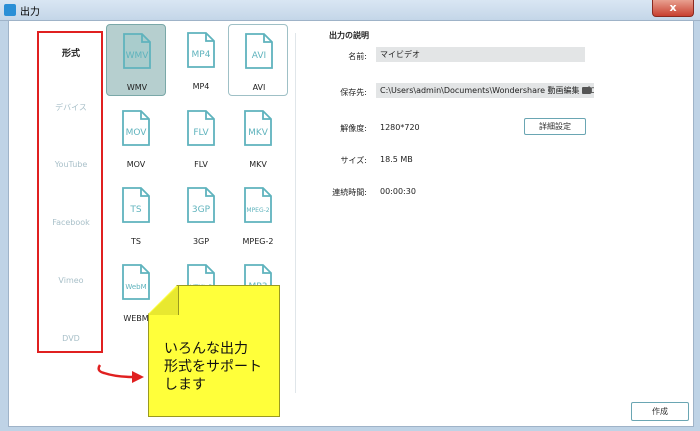 The height and width of the screenshot is (431, 700). I want to click on info-title: 出力の説明, so click(349, 35).